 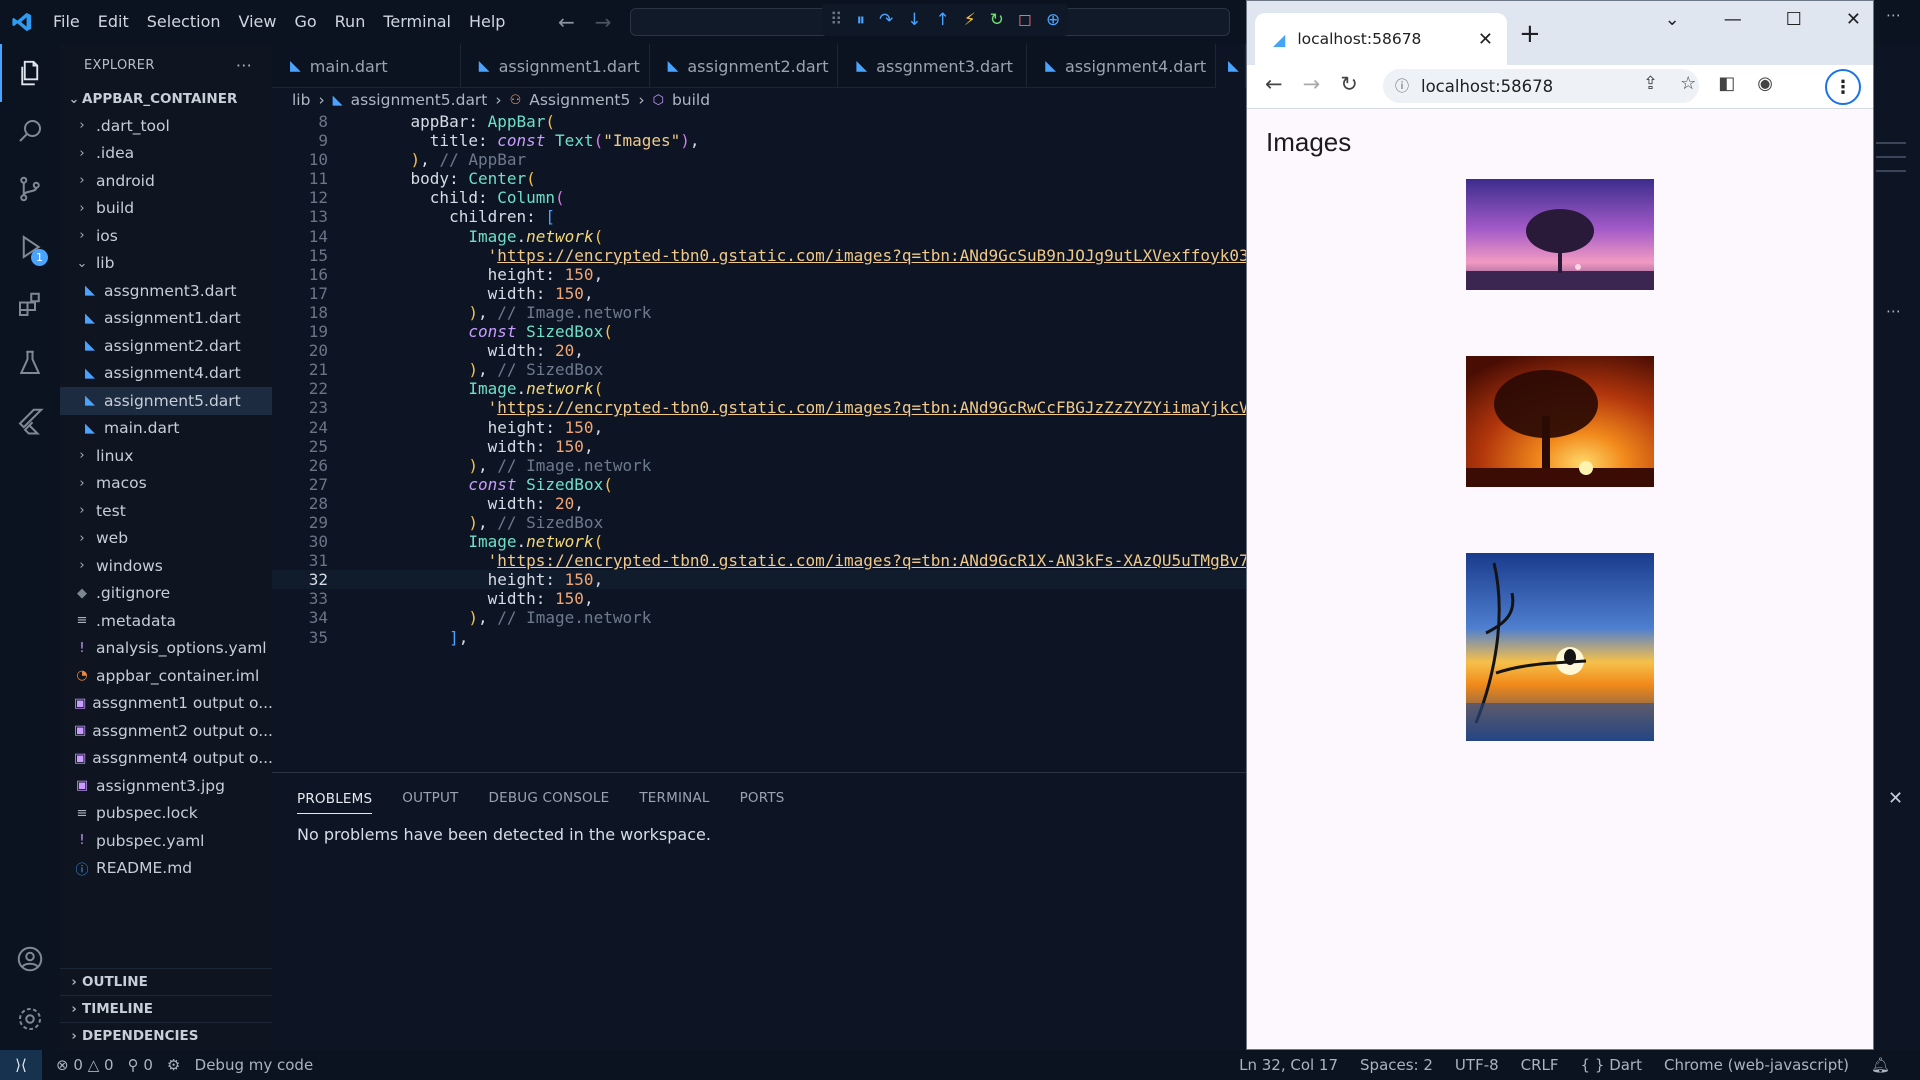 What do you see at coordinates (691, 100) in the screenshot?
I see `breadcrumb-method: build` at bounding box center [691, 100].